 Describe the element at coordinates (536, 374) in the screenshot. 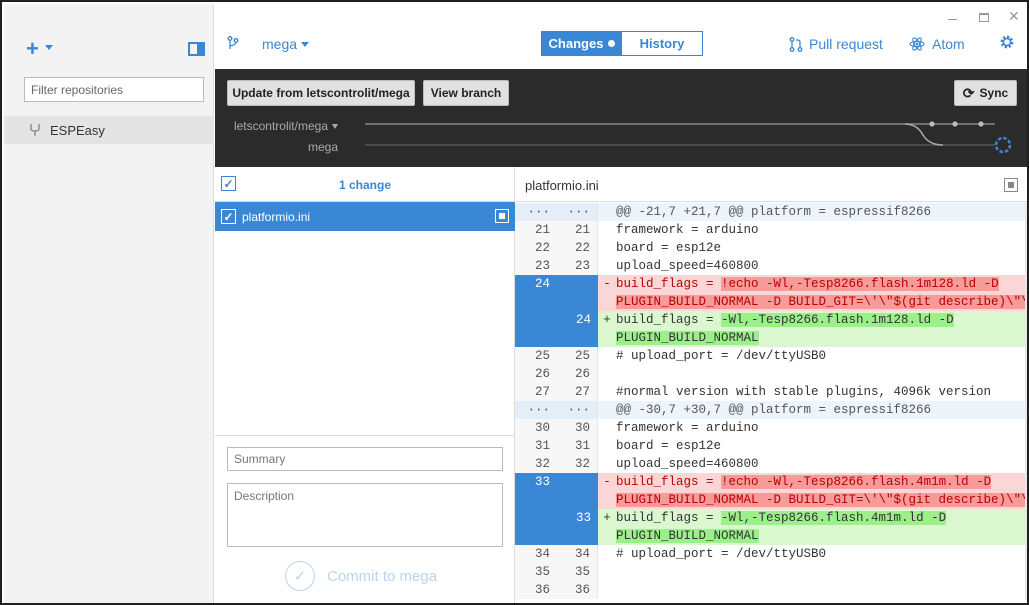

I see `old-line-number: 26` at that location.